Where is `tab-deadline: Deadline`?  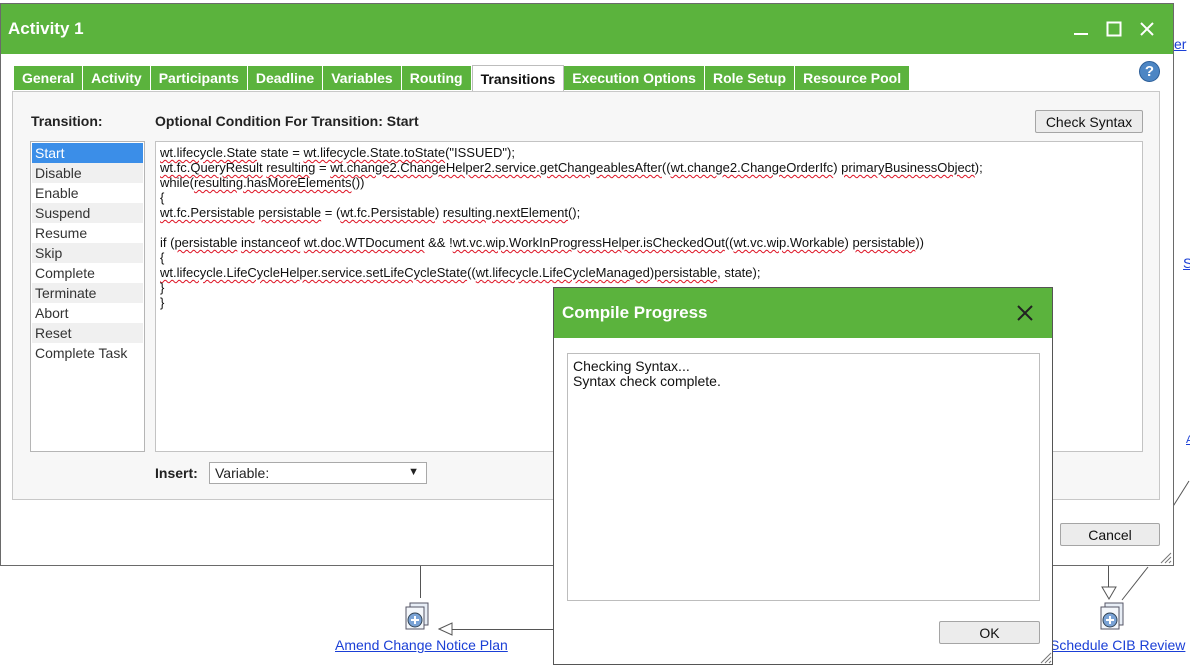
tab-deadline: Deadline is located at coordinates (285, 78).